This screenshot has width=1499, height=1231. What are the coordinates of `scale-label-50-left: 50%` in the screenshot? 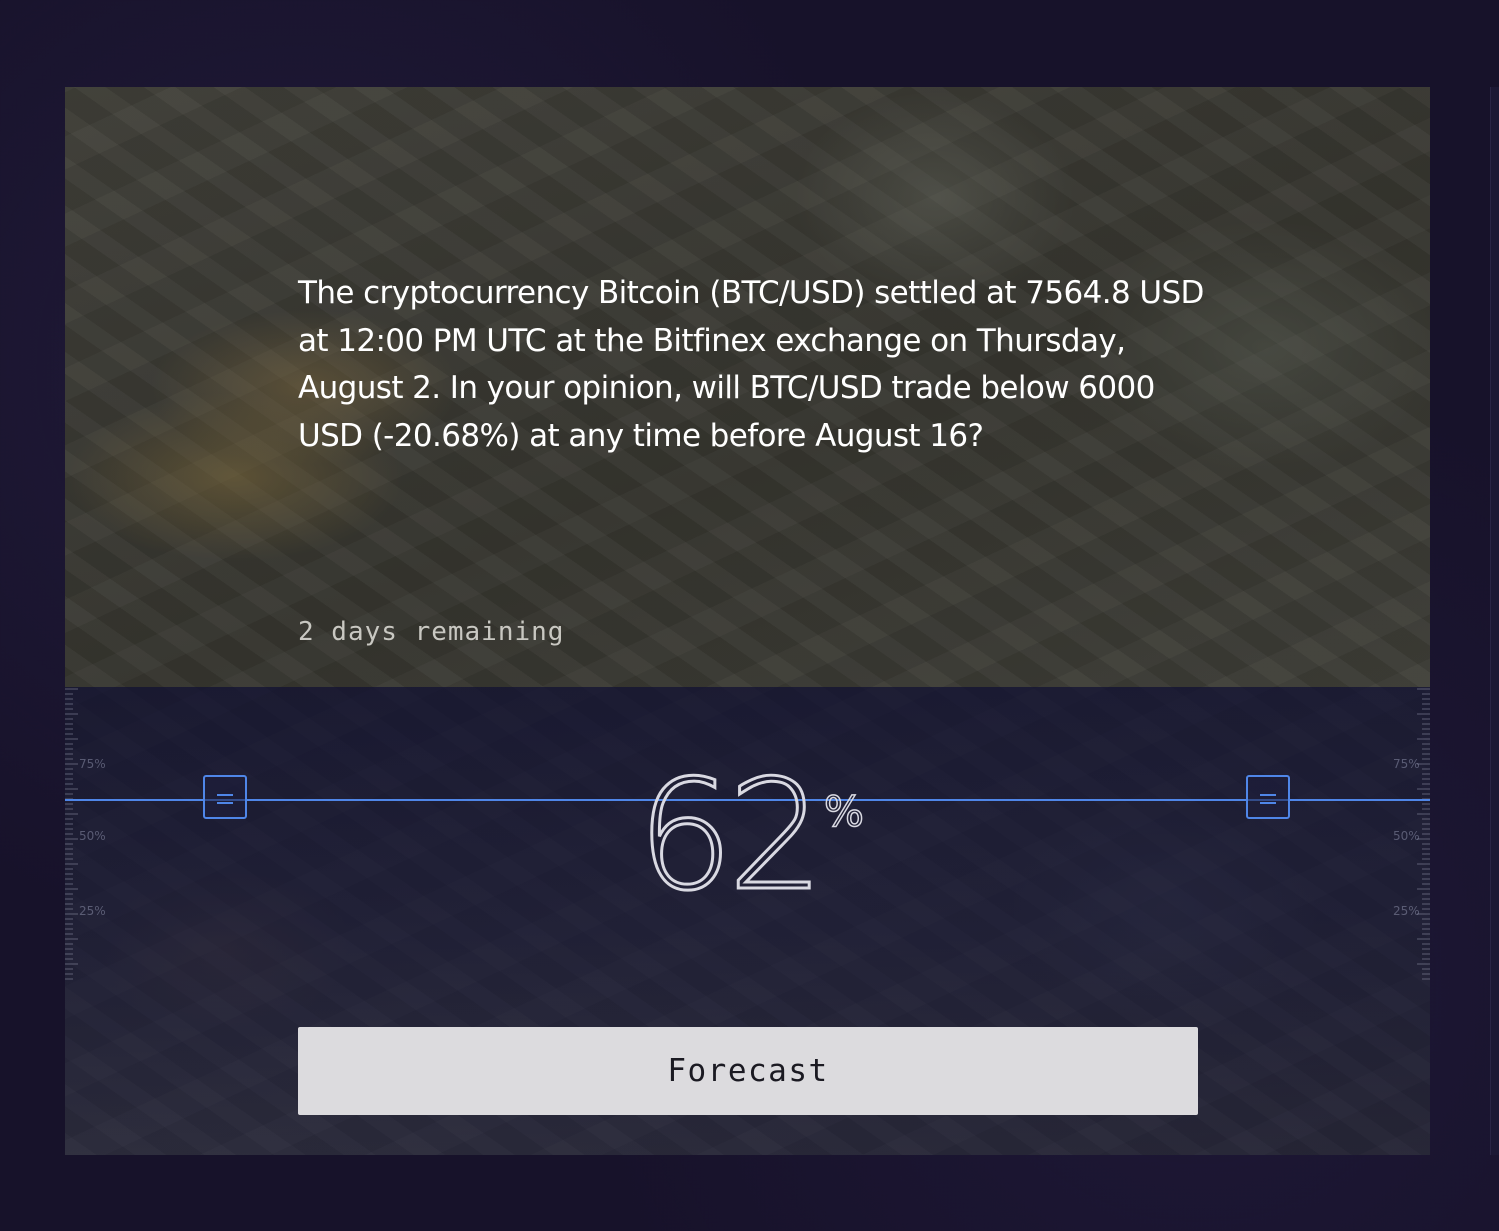 It's located at (92, 836).